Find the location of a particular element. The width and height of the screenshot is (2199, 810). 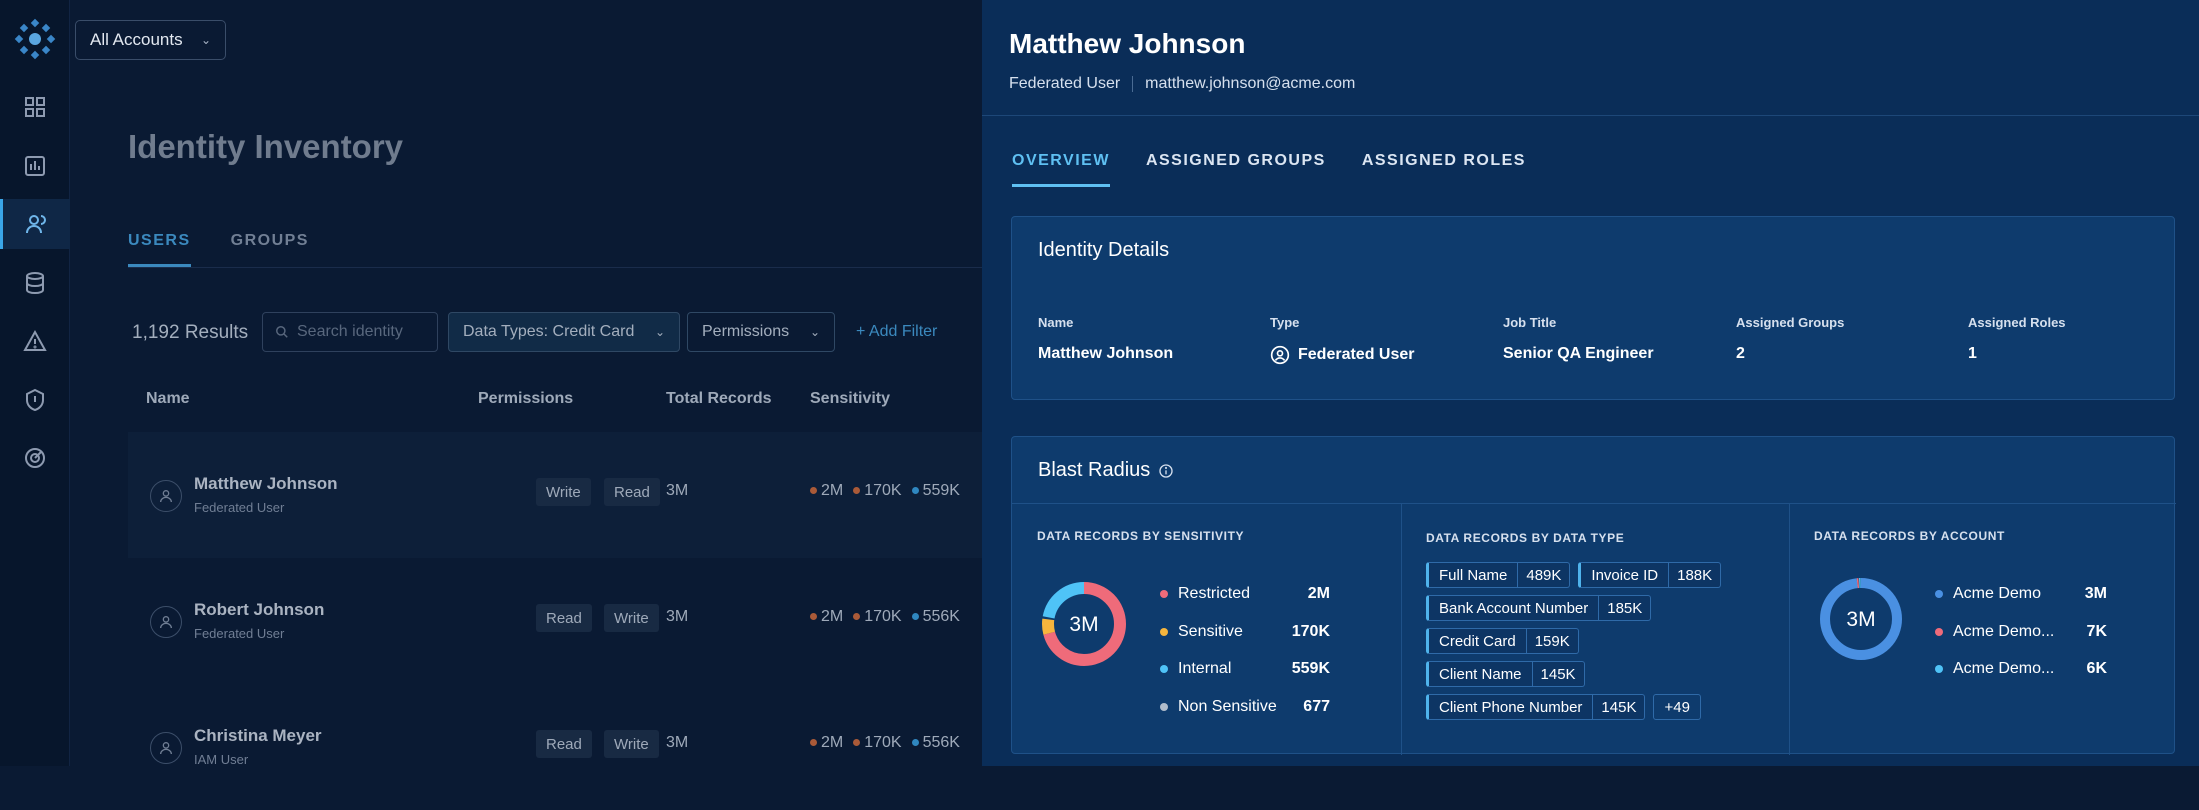

sensitivity-internal: 559K is located at coordinates (941, 490).